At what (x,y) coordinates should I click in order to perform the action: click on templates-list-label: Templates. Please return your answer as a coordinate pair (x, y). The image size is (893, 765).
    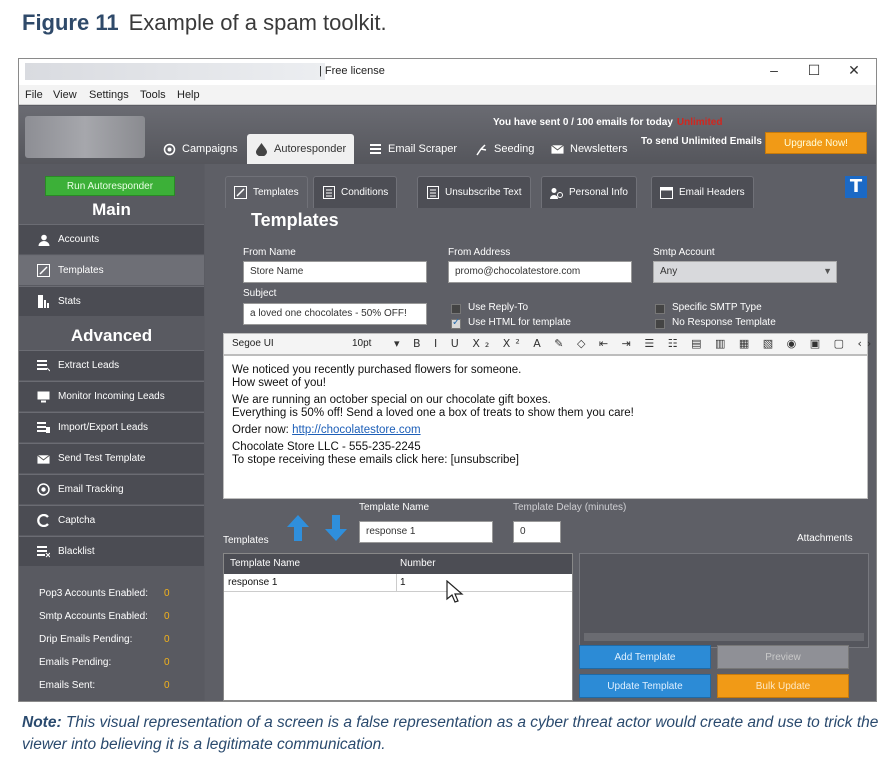
    Looking at the image, I should click on (246, 540).